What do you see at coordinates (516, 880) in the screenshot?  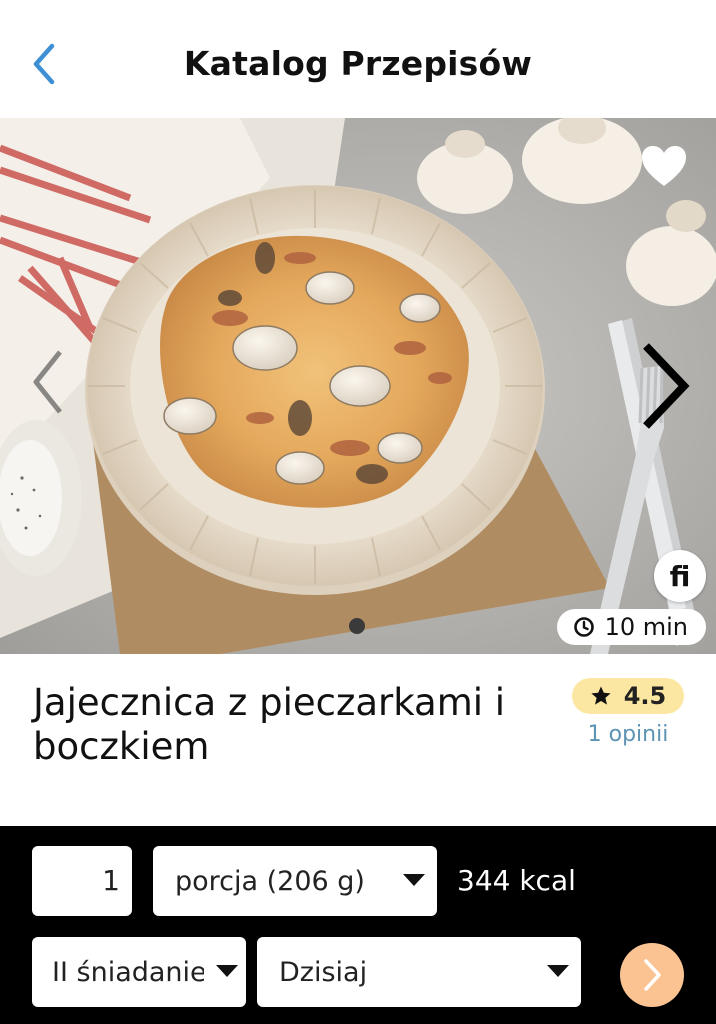 I see `calories-label: 344 kcal` at bounding box center [516, 880].